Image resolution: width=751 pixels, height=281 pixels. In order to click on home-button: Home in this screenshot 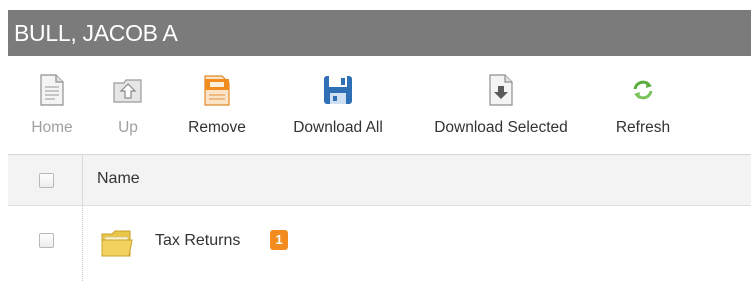, I will do `click(52, 105)`.